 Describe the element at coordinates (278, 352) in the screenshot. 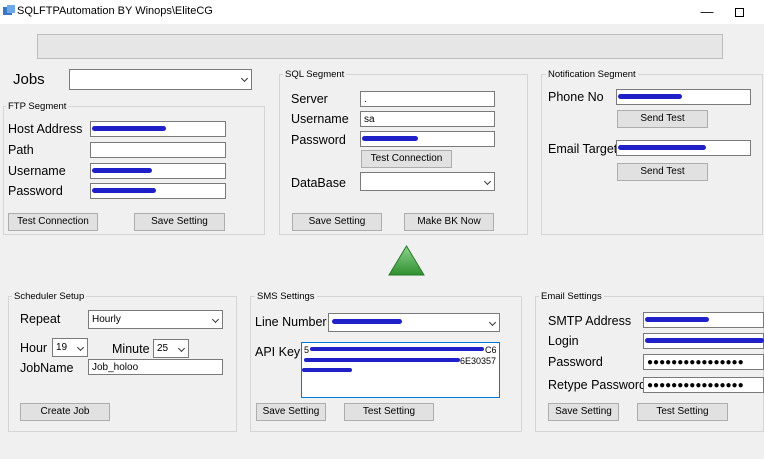

I see `api-key-label: API Key` at that location.